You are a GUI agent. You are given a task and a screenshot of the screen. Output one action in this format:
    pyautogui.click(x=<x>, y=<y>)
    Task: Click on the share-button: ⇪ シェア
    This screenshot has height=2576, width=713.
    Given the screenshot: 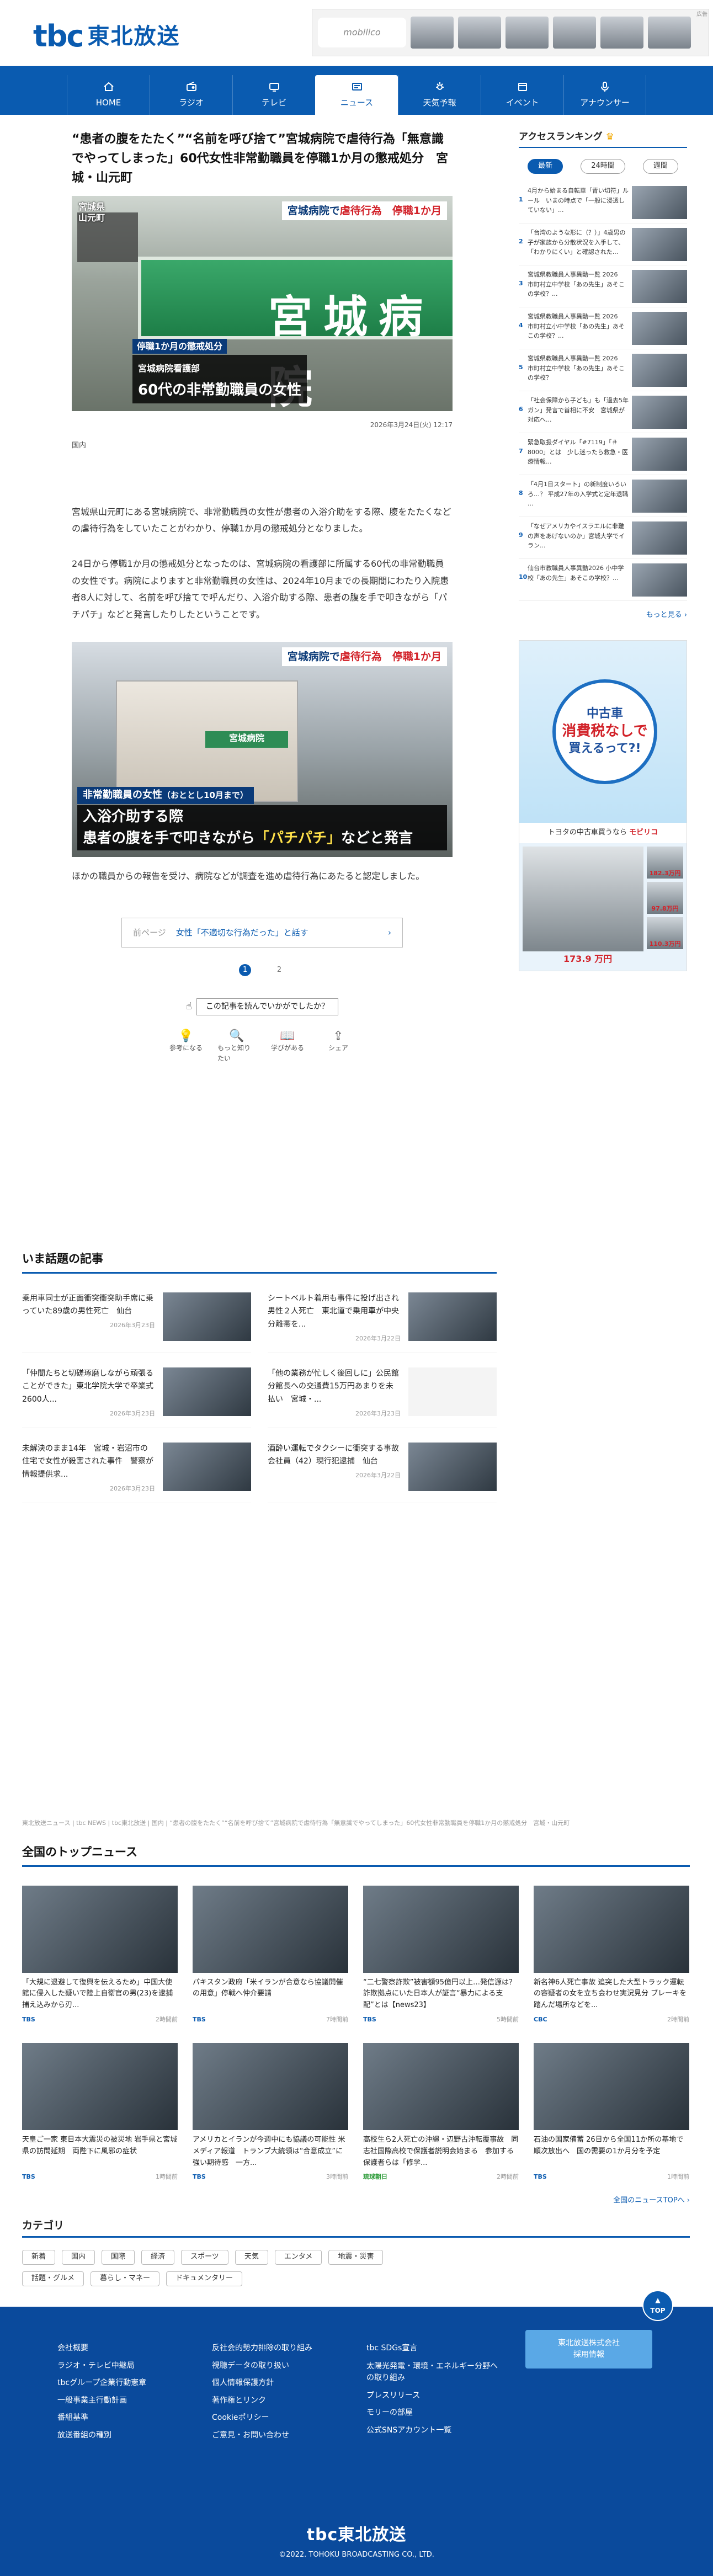 What is the action you would take?
    pyautogui.click(x=339, y=1045)
    